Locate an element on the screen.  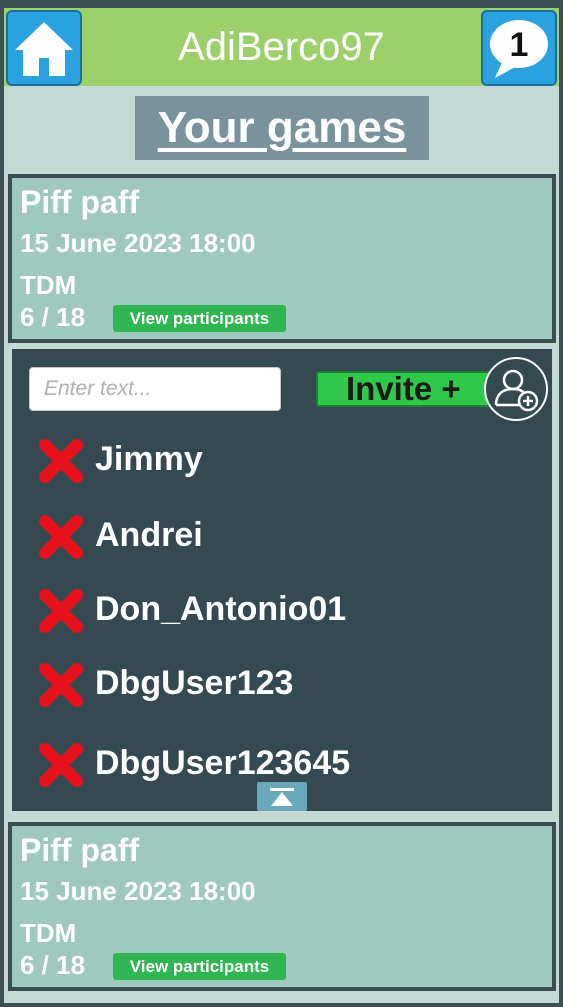
list-item: Don_Antonio01 is located at coordinates (276, 611).